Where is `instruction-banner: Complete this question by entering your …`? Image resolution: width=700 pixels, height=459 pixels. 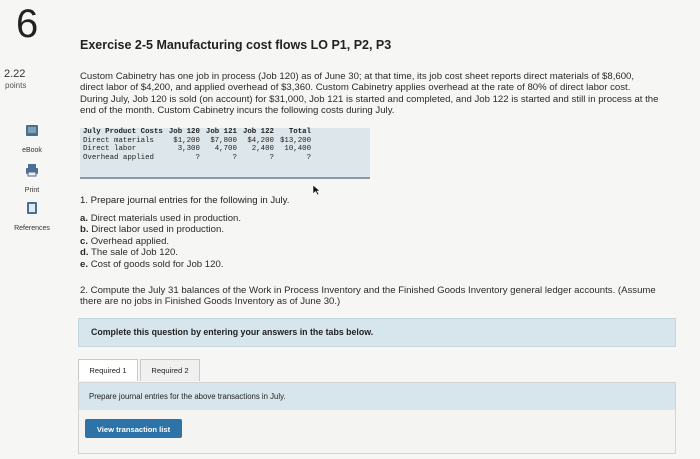
instruction-banner: Complete this question by entering your … is located at coordinates (377, 332).